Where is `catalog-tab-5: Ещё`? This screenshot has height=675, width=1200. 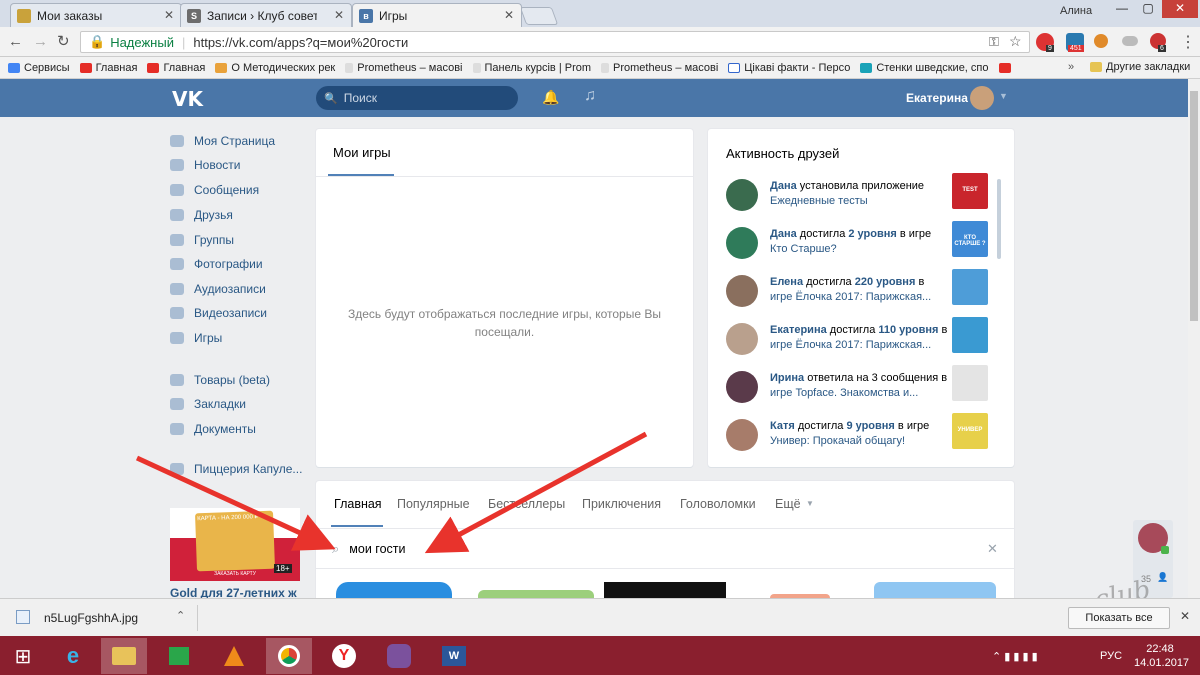
catalog-tab-5: Ещё is located at coordinates (788, 504).